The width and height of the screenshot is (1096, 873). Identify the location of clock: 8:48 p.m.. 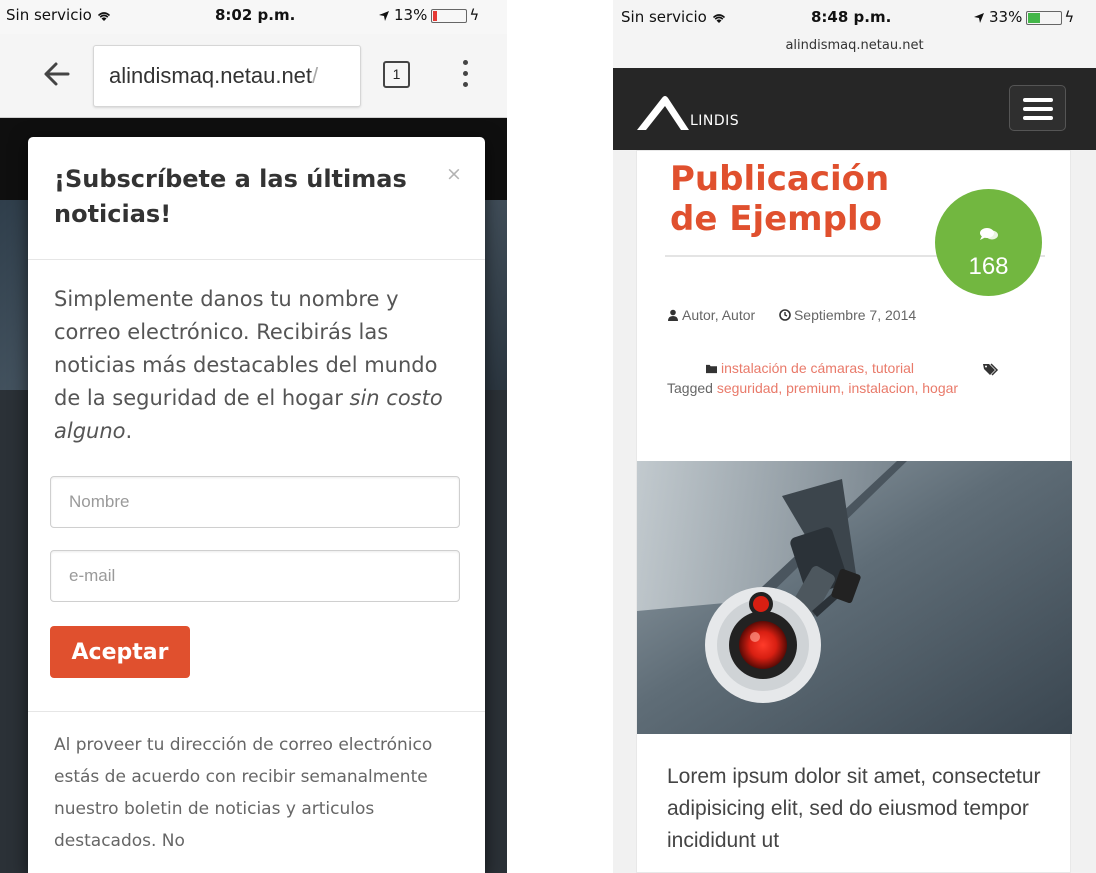
(851, 17).